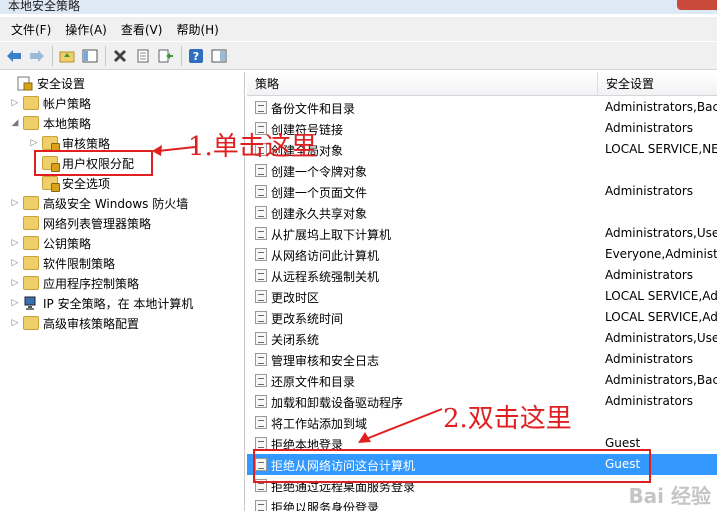 This screenshot has height=511, width=717. Describe the element at coordinates (482, 212) in the screenshot. I see `policy-row: 创建永久共享对象` at that location.